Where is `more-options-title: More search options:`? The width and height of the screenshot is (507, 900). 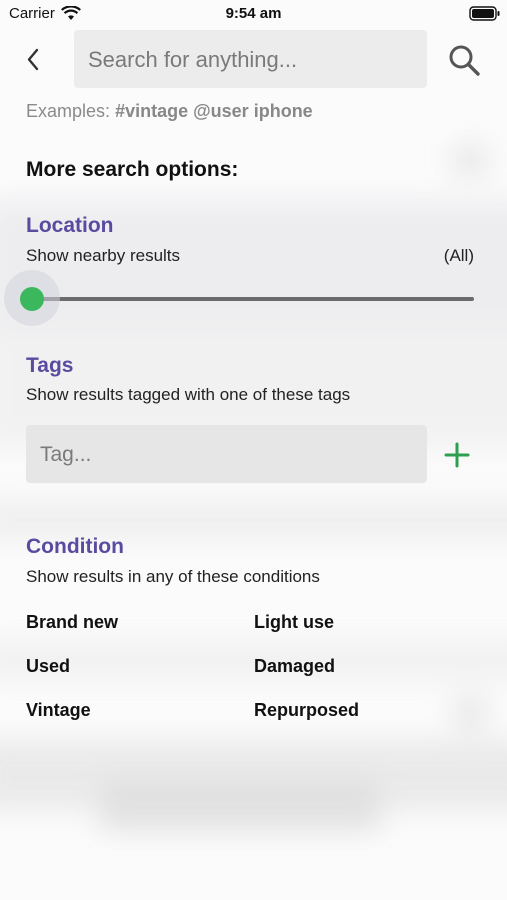
more-options-title: More search options: is located at coordinates (132, 169).